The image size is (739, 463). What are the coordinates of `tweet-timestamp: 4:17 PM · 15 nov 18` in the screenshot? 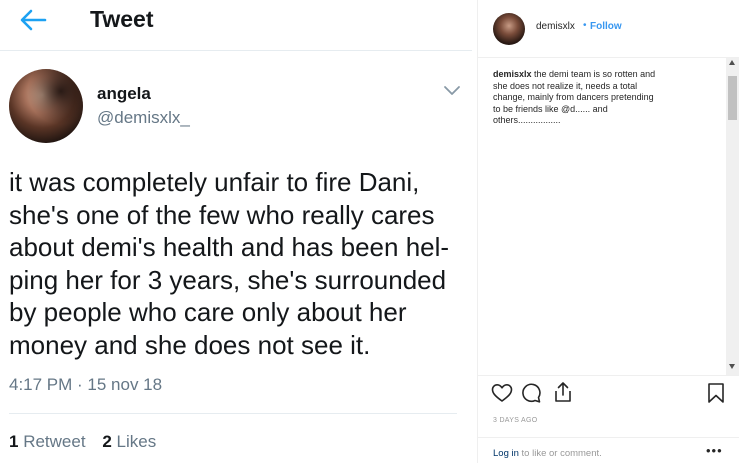 It's located at (85, 385).